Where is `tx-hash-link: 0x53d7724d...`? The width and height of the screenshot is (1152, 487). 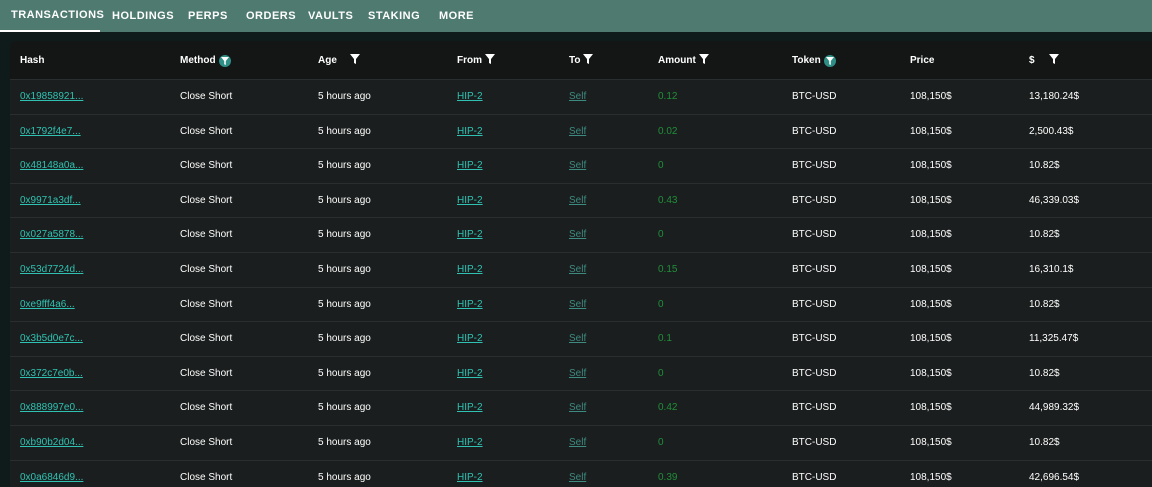 tx-hash-link: 0x53d7724d... is located at coordinates (51, 269).